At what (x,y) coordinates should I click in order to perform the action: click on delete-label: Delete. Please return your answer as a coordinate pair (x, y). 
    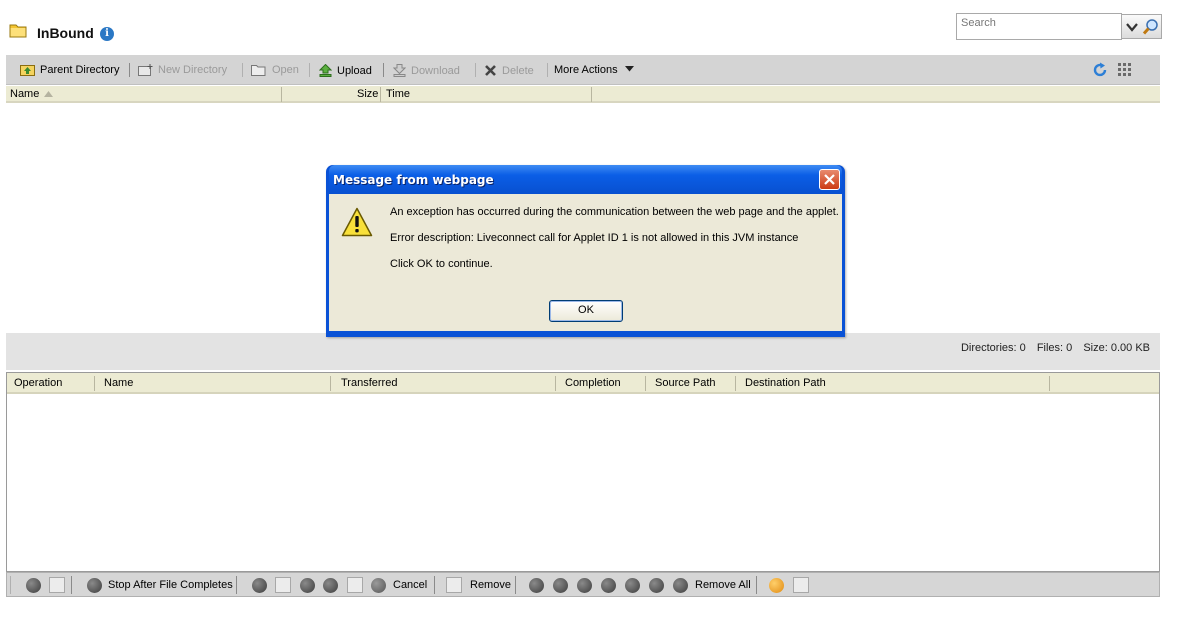
    Looking at the image, I should click on (518, 71).